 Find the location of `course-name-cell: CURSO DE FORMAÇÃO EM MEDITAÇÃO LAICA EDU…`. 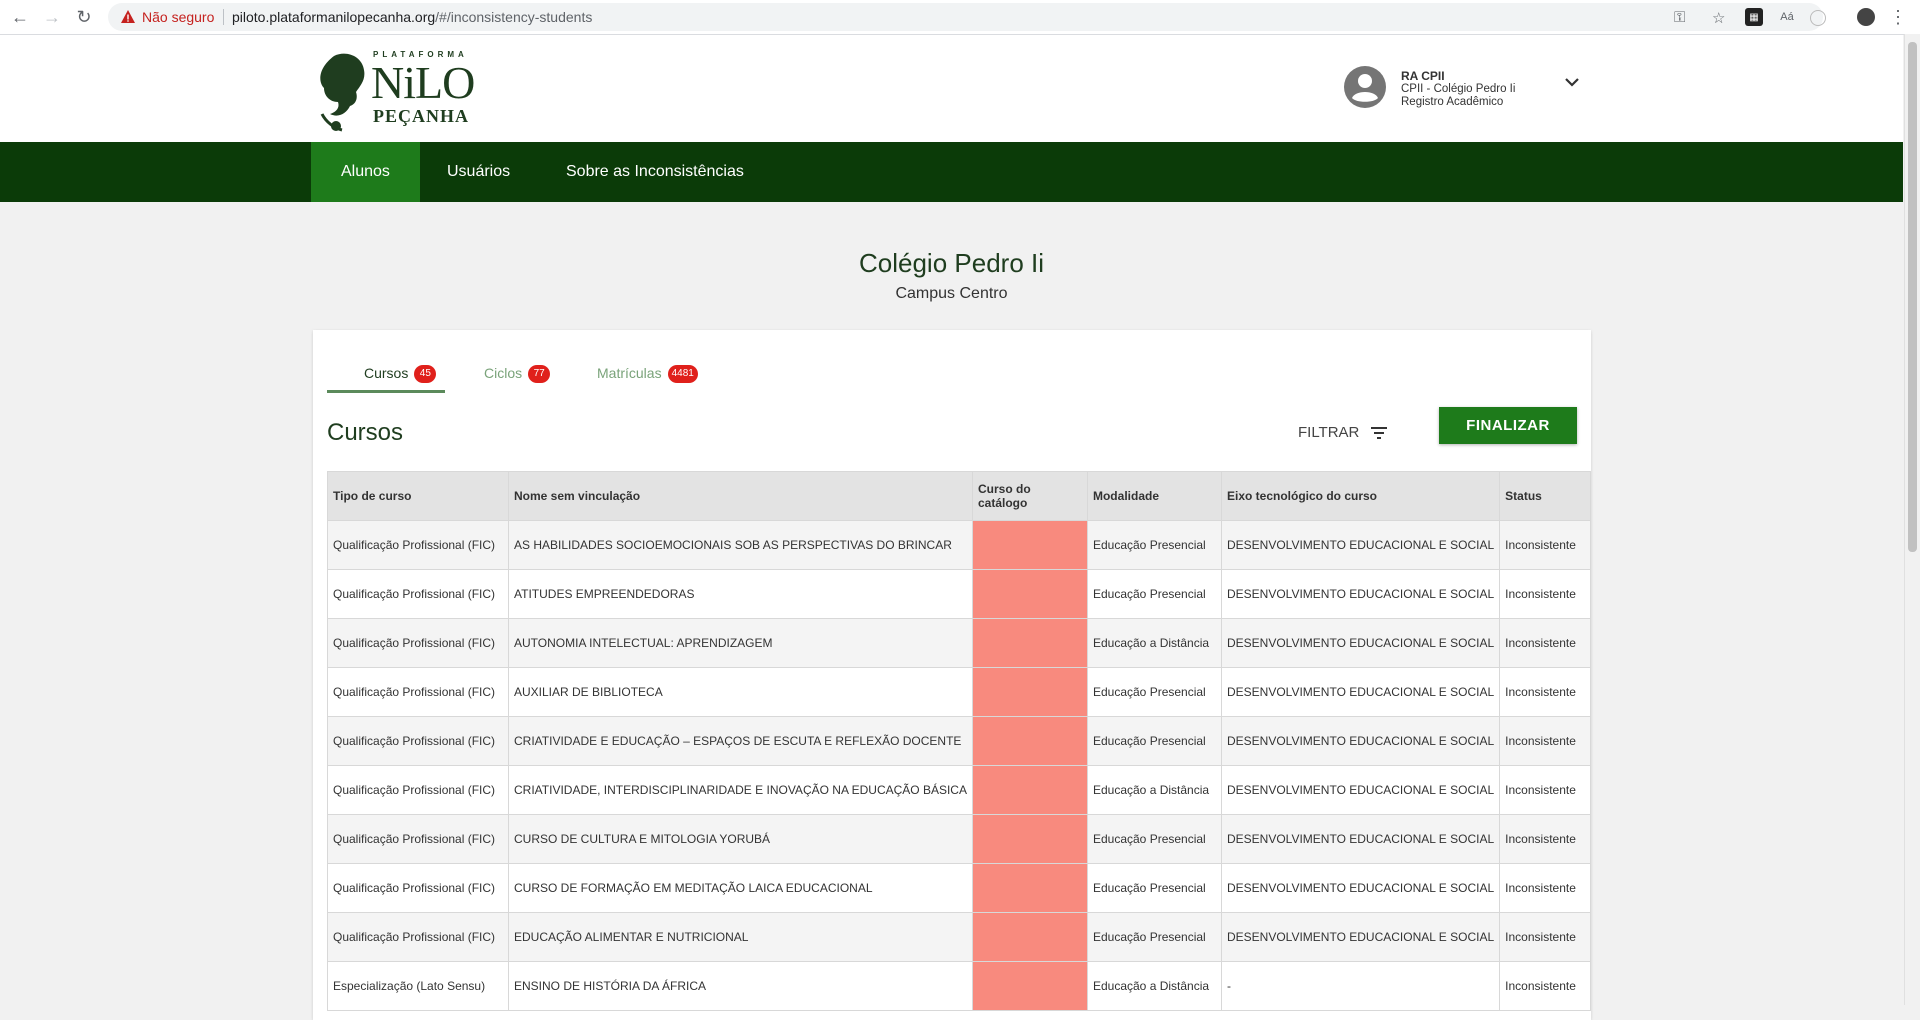

course-name-cell: CURSO DE FORMAÇÃO EM MEDITAÇÃO LAICA EDU… is located at coordinates (740, 888).